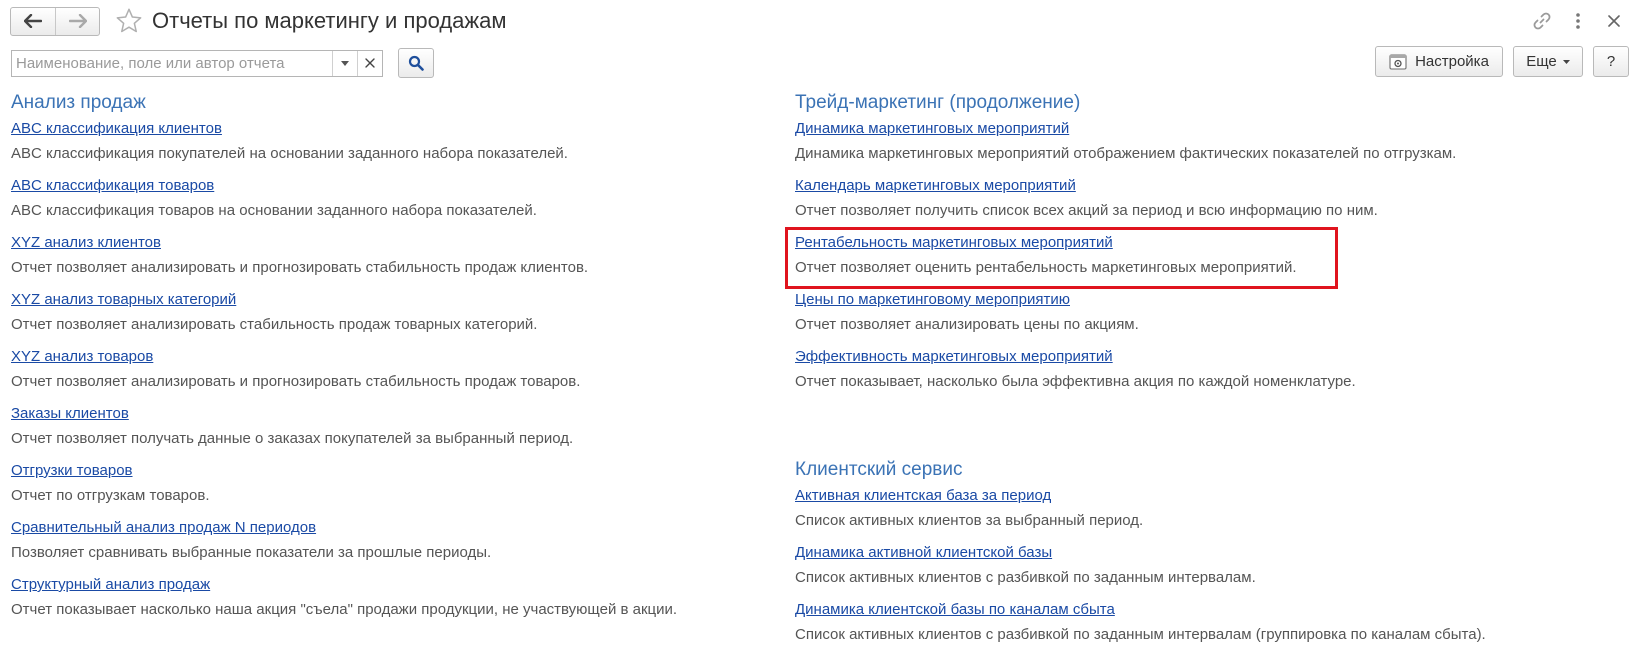 The image size is (1632, 652). What do you see at coordinates (381, 128) in the screenshot?
I see `report-link: ABC классификация клиентов` at bounding box center [381, 128].